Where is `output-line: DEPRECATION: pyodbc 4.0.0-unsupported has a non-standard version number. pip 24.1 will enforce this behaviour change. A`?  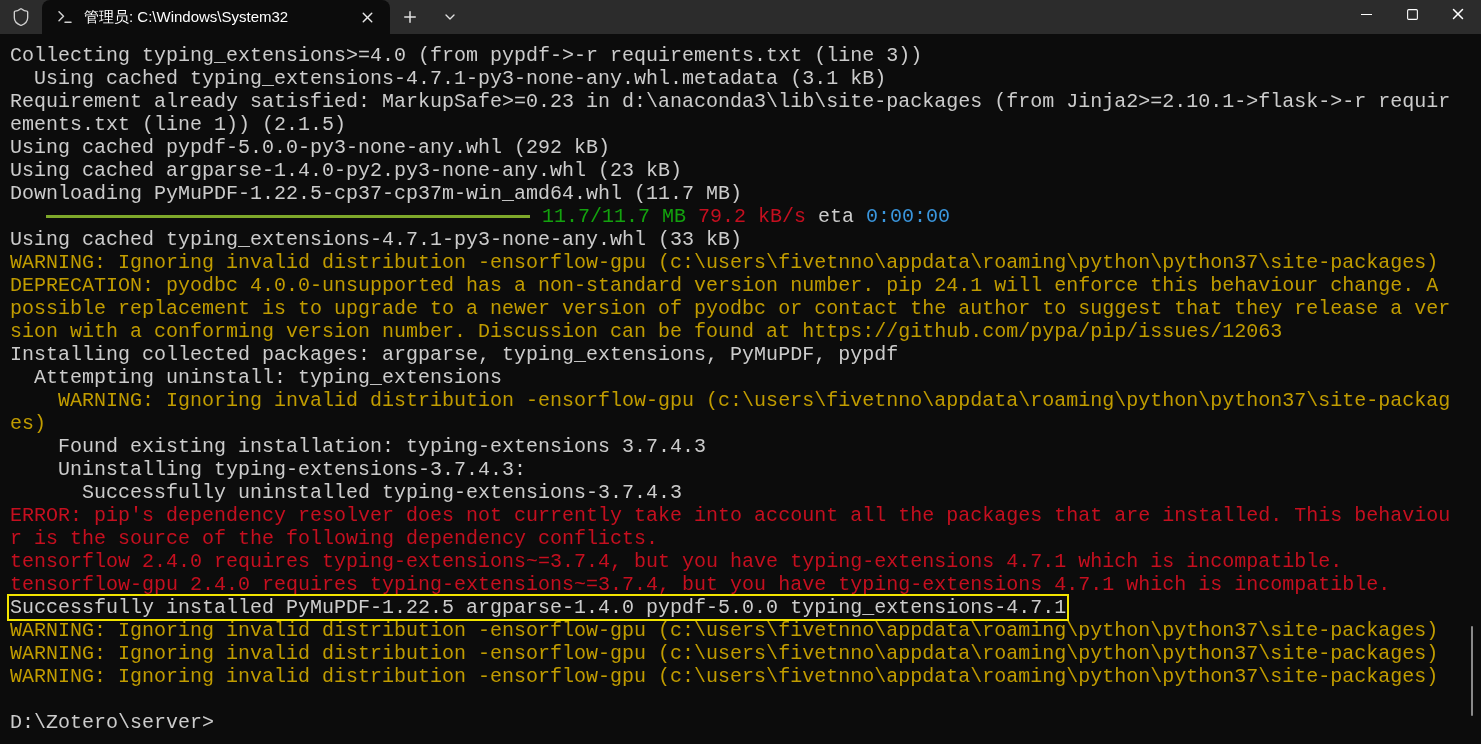
output-line: DEPRECATION: pyodbc 4.0.0-unsupported has a non-standard version number. pip 24.1 will enforce this behaviour change. A is located at coordinates (724, 285).